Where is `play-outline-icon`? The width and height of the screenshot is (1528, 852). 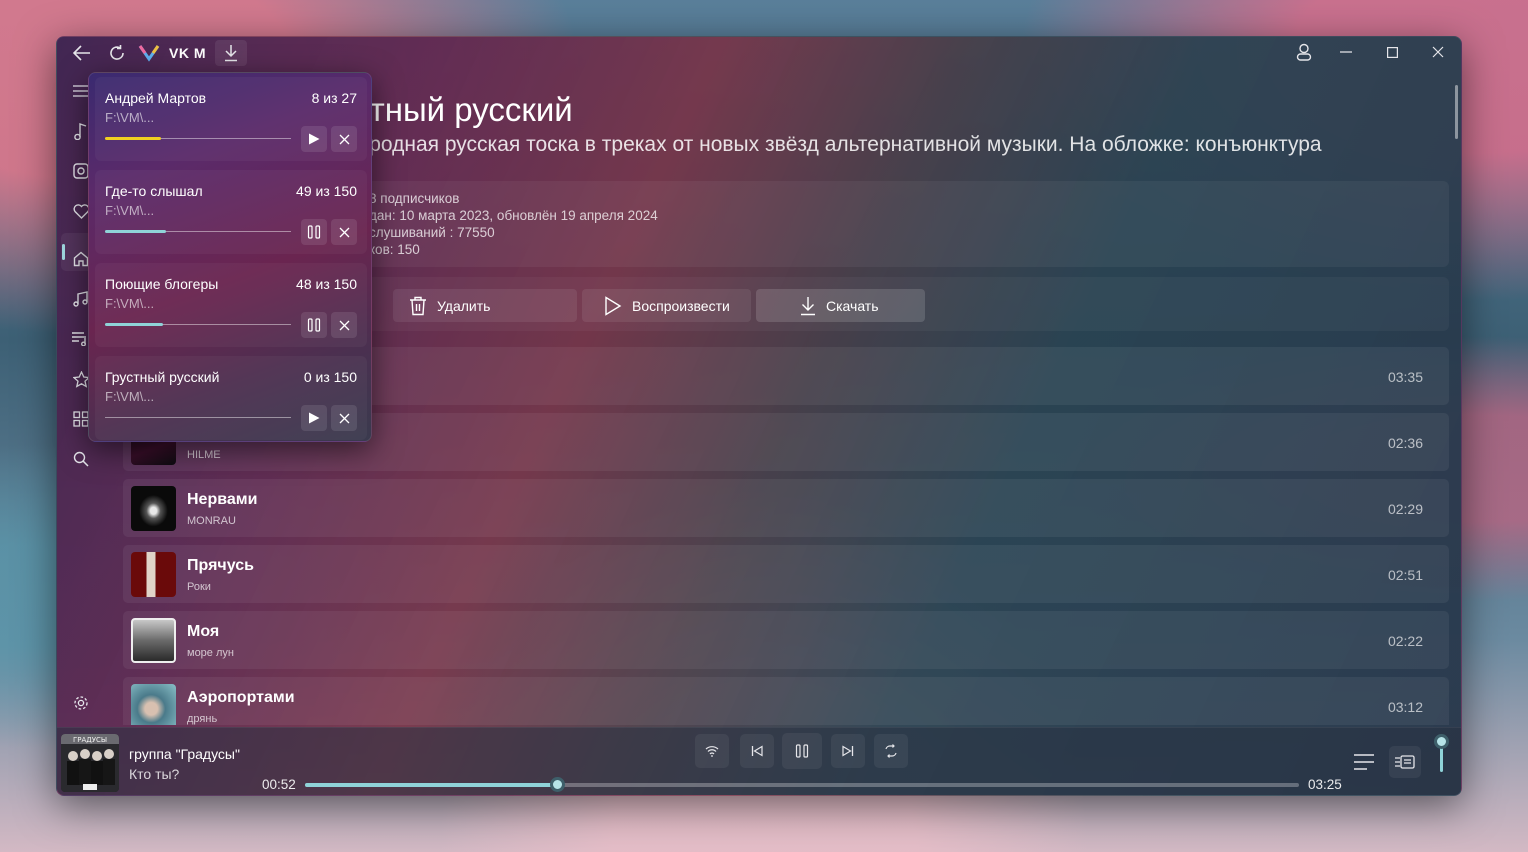 play-outline-icon is located at coordinates (613, 305).